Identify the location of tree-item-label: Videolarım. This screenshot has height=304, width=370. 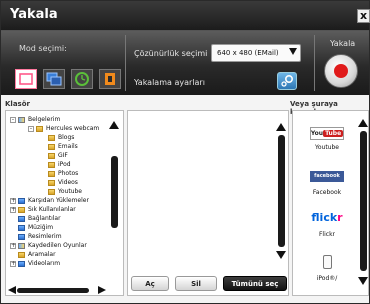
(44, 263).